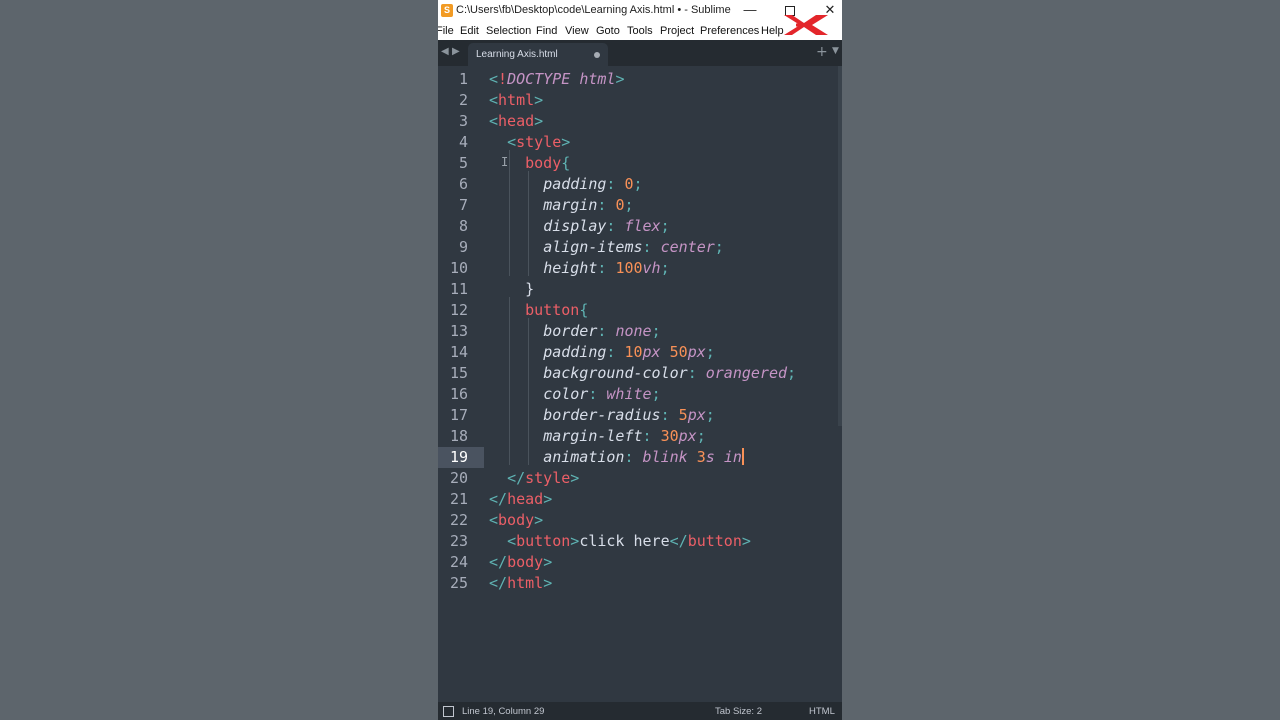 Image resolution: width=1280 pixels, height=720 pixels. Describe the element at coordinates (529, 163) in the screenshot. I see `code-text: body{` at that location.